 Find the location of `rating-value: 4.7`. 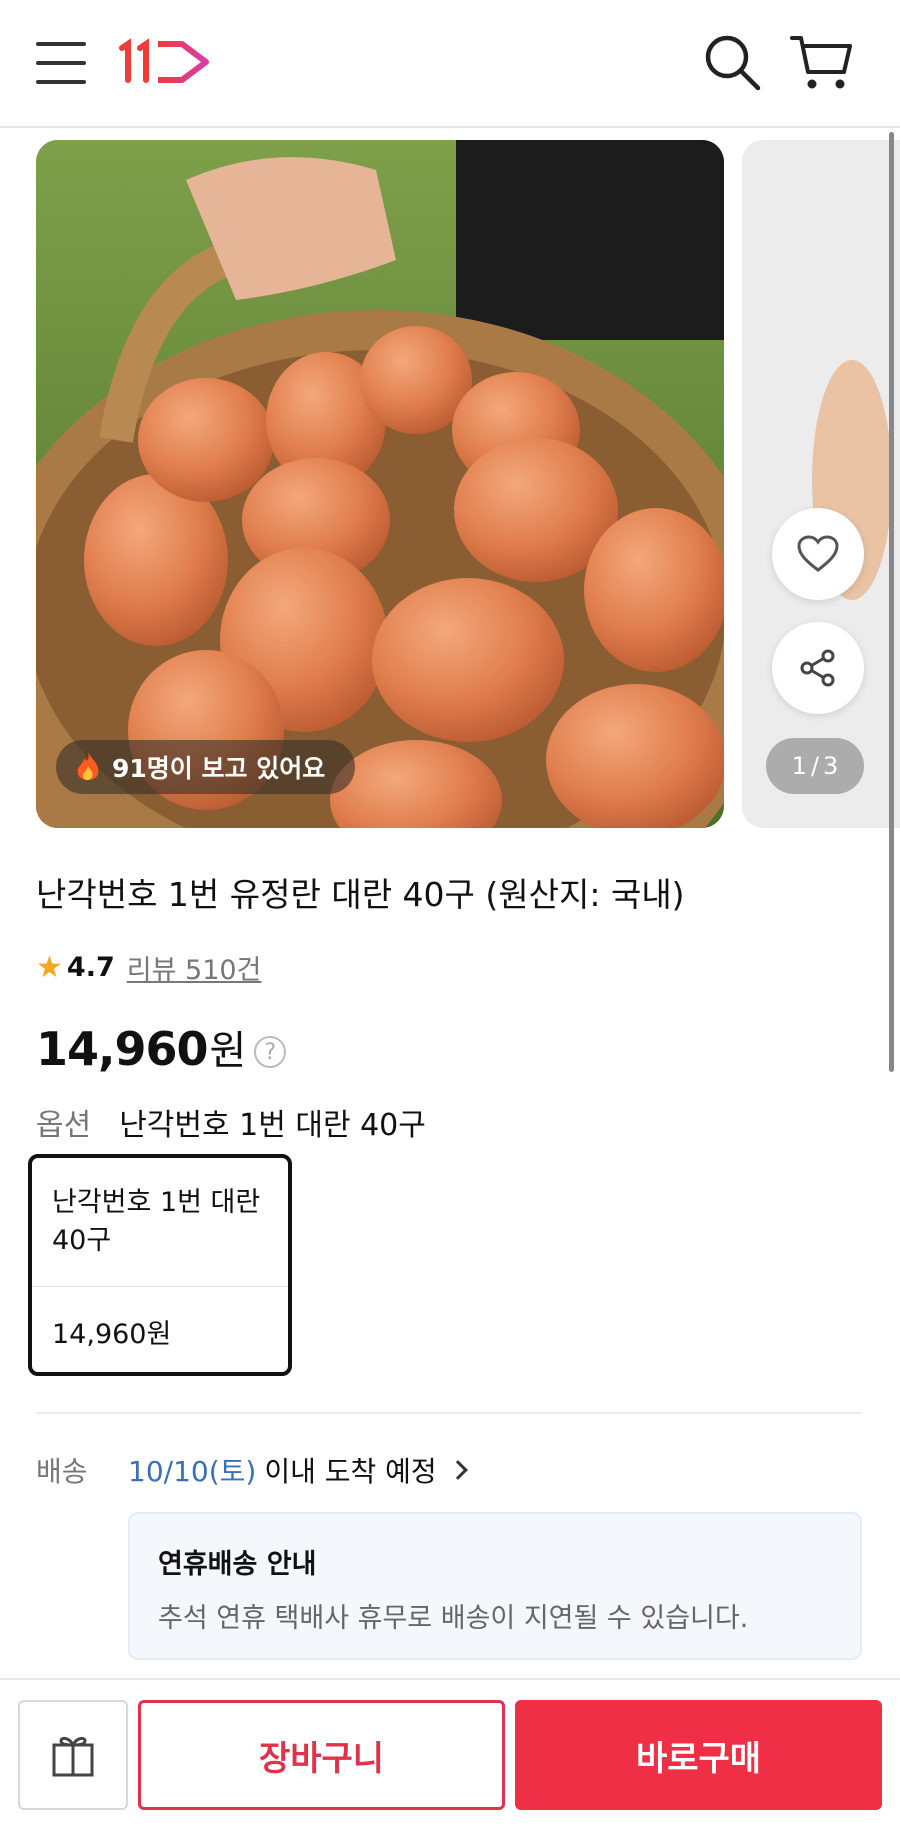

rating-value: 4.7 is located at coordinates (90, 967).